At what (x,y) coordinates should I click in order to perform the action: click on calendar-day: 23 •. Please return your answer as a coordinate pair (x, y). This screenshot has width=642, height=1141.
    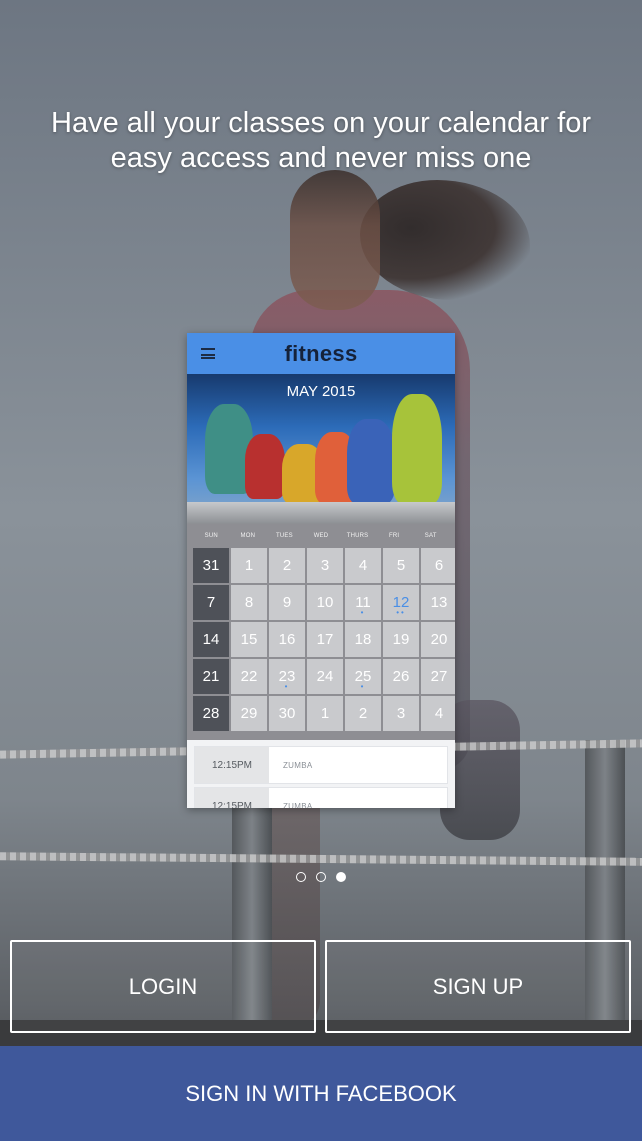
    Looking at the image, I should click on (287, 676).